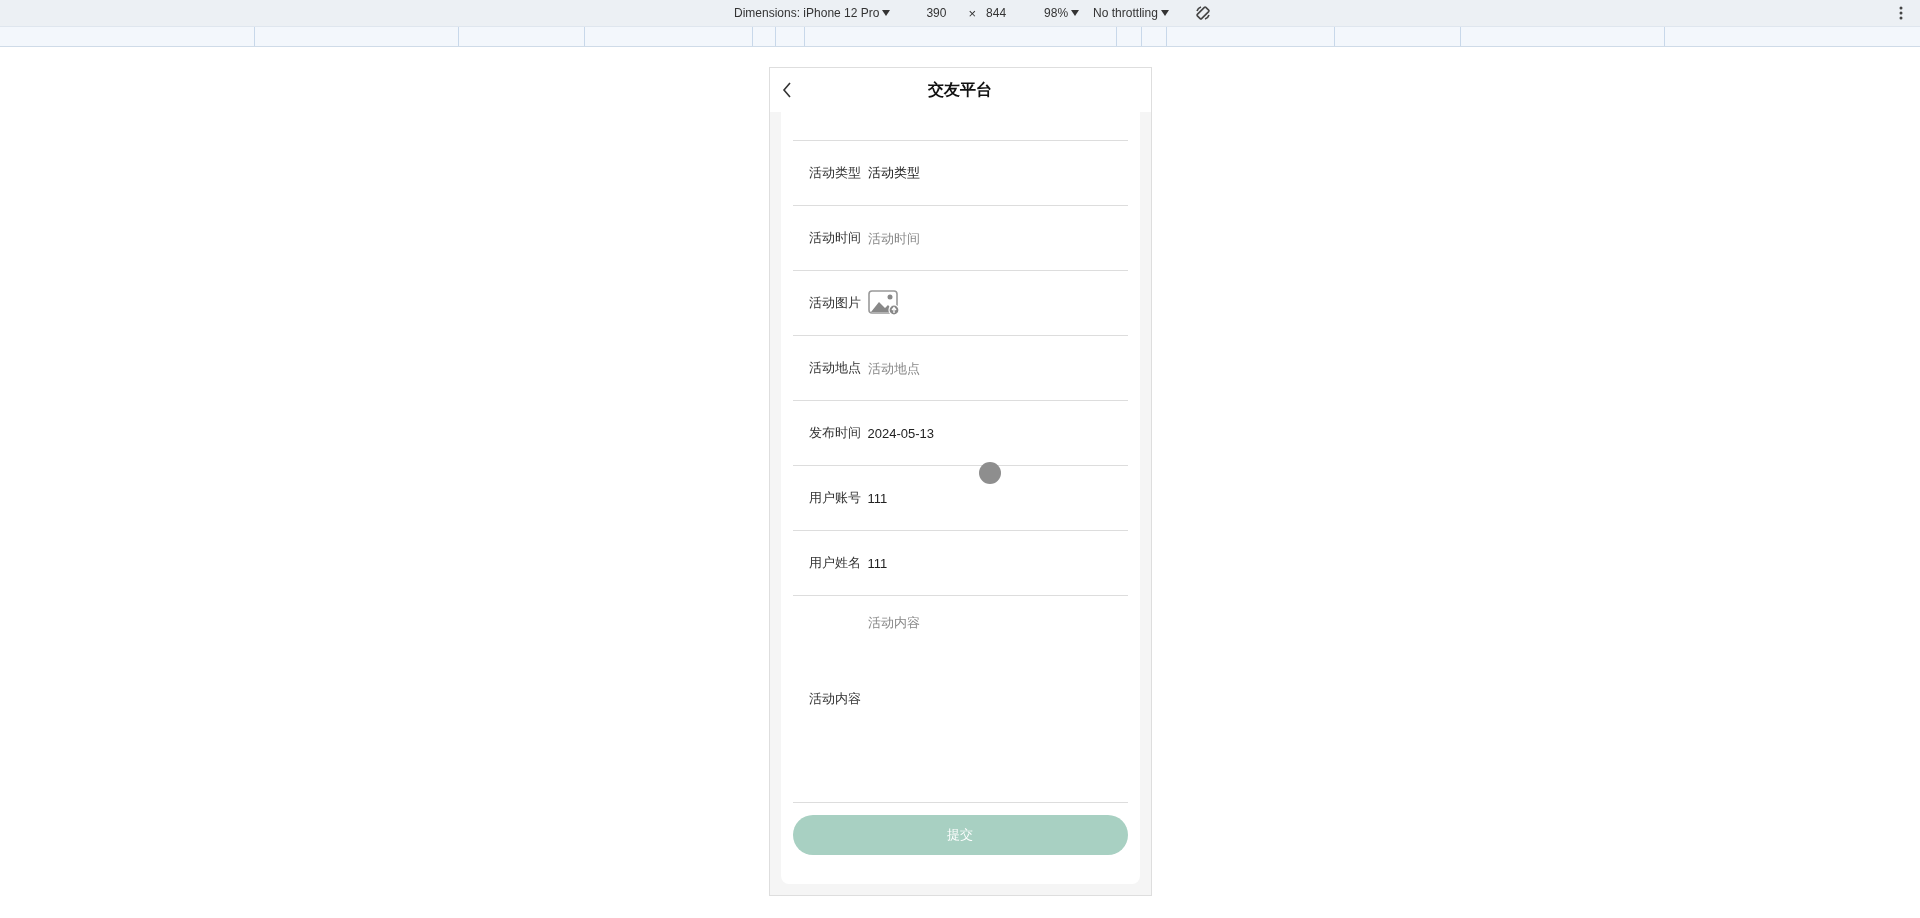 The image size is (1920, 918). I want to click on rotate-icon, so click(1202, 13).